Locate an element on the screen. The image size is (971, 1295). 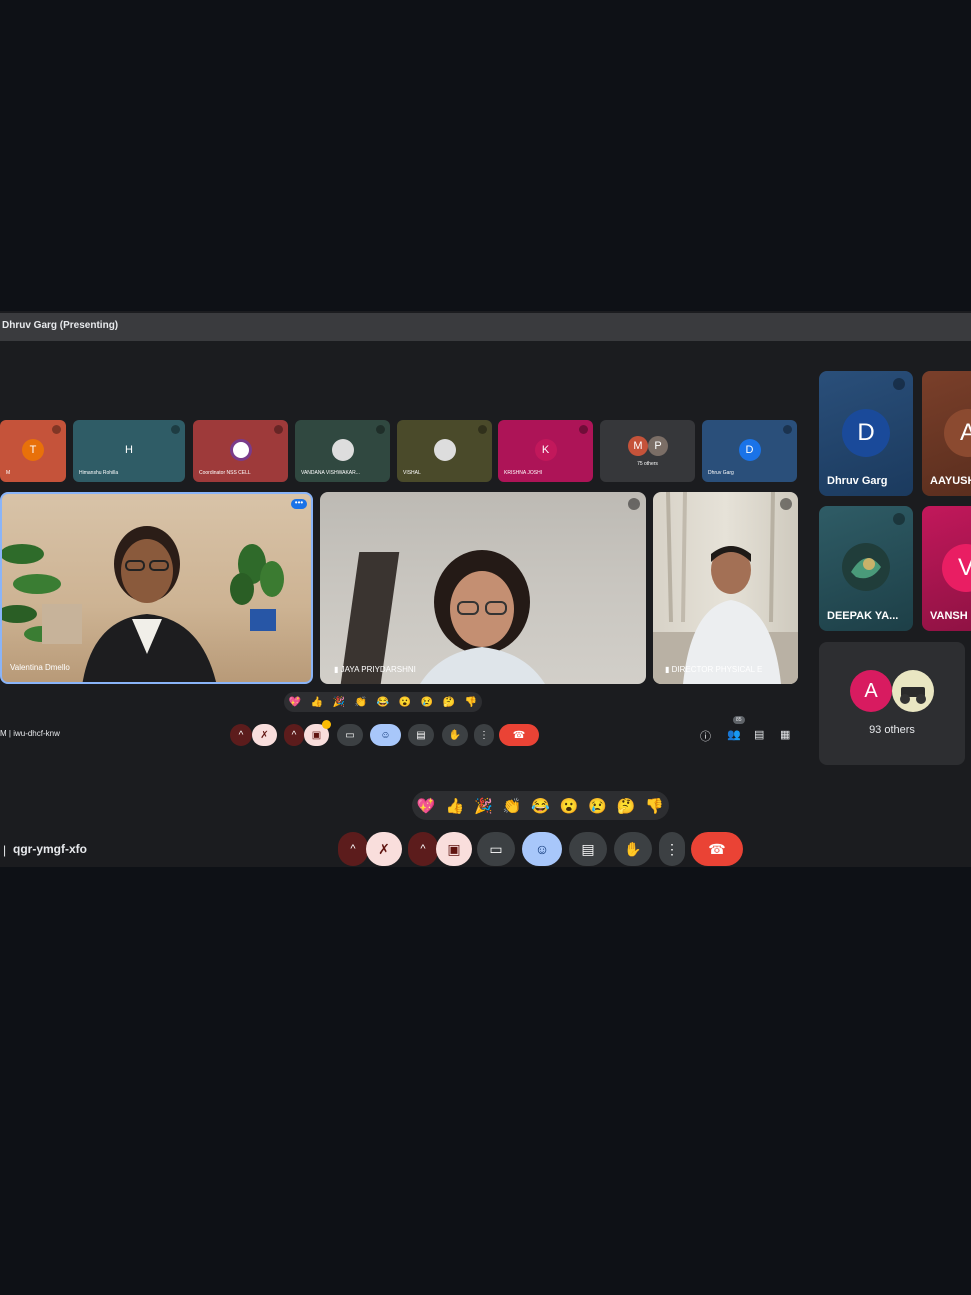
participant-count-badge: 85 is located at coordinates (739, 720).